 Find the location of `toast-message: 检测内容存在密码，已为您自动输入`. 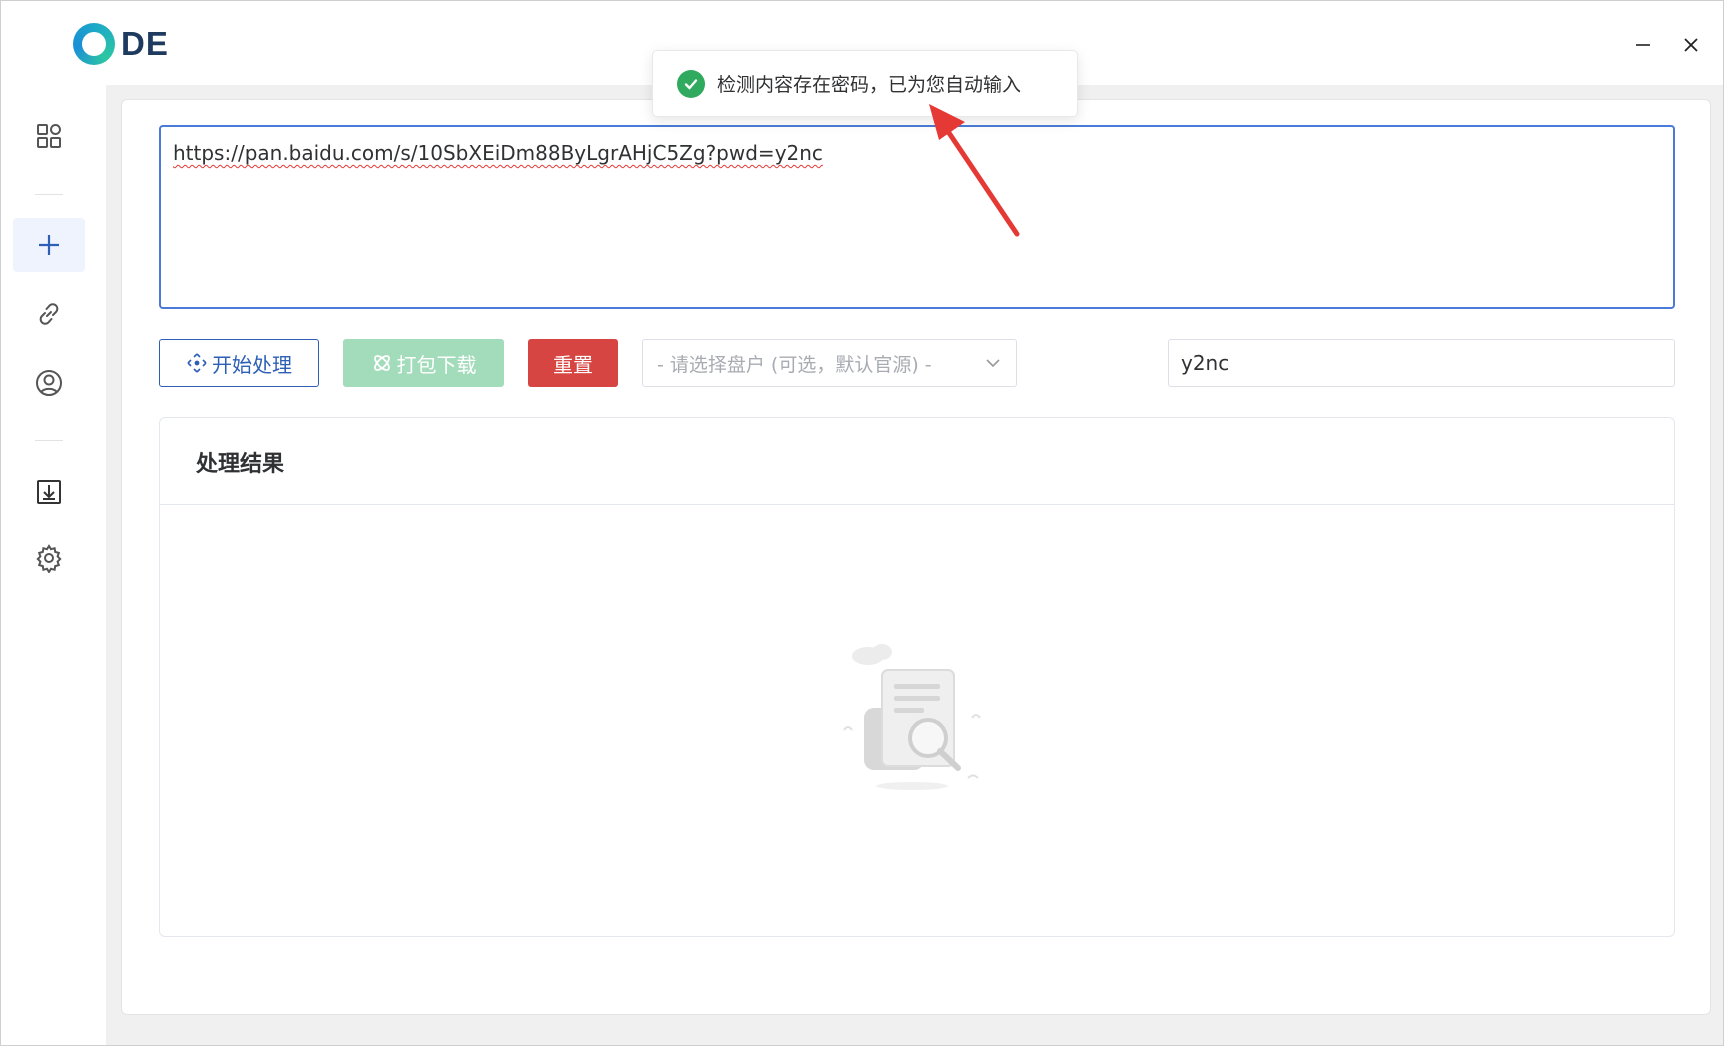

toast-message: 检测内容存在密码，已为您自动输入 is located at coordinates (869, 85).